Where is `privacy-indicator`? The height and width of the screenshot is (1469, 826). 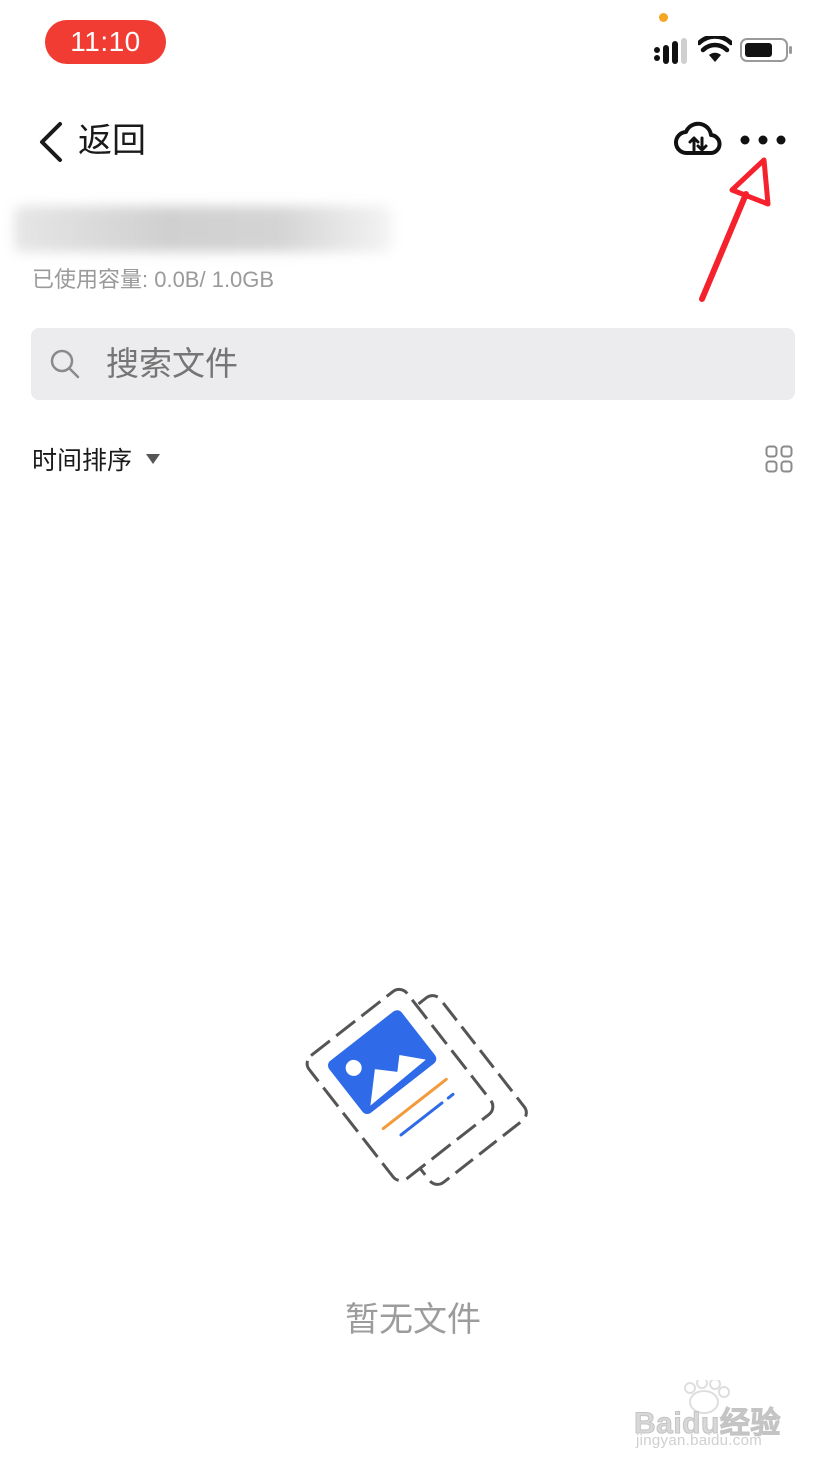 privacy-indicator is located at coordinates (663, 17).